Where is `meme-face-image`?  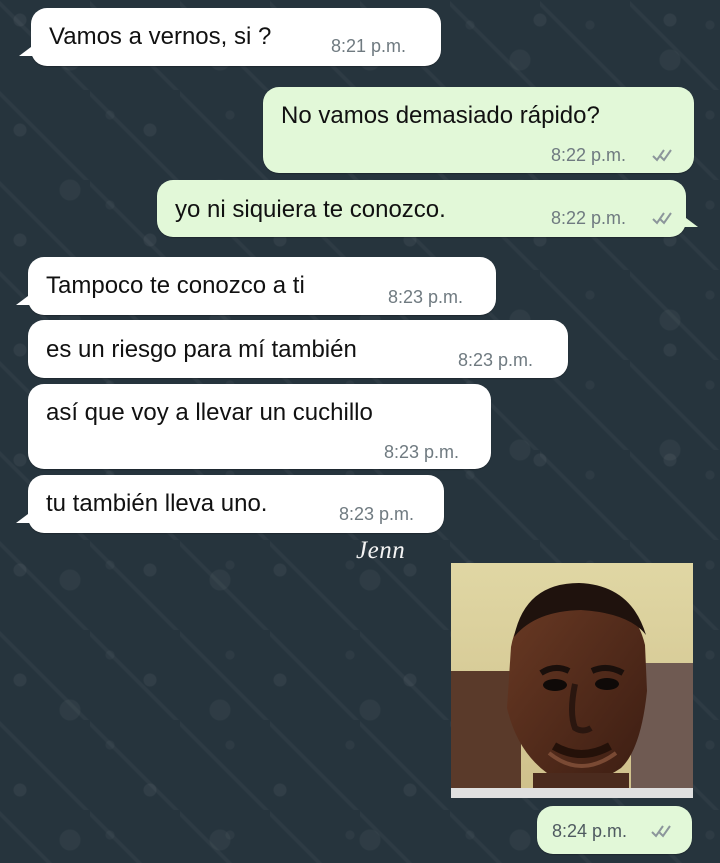 meme-face-image is located at coordinates (572, 680).